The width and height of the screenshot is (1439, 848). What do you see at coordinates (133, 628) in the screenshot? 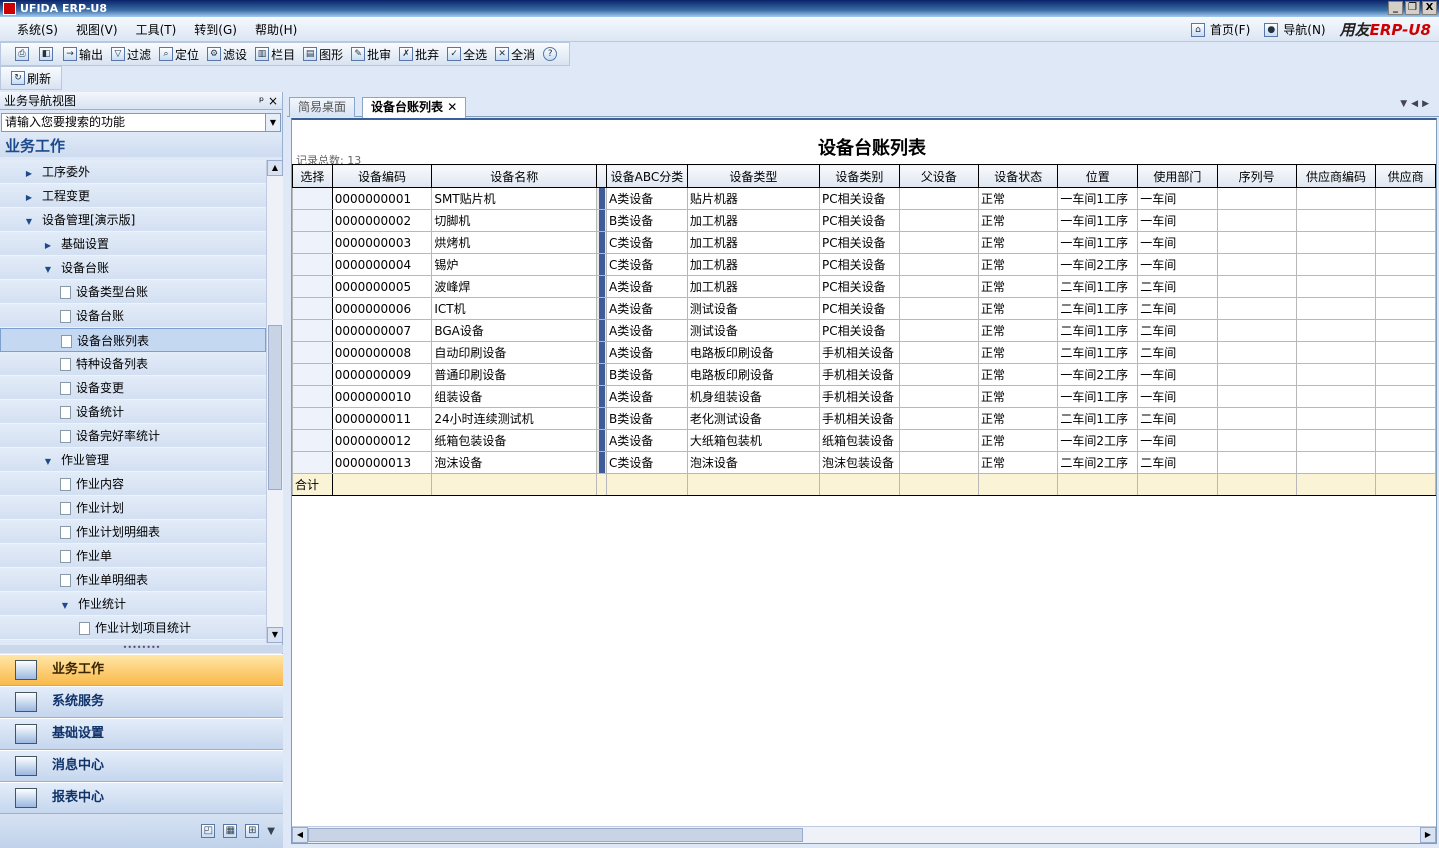
I see `nav-tree-item: 作业计划项目统计` at bounding box center [133, 628].